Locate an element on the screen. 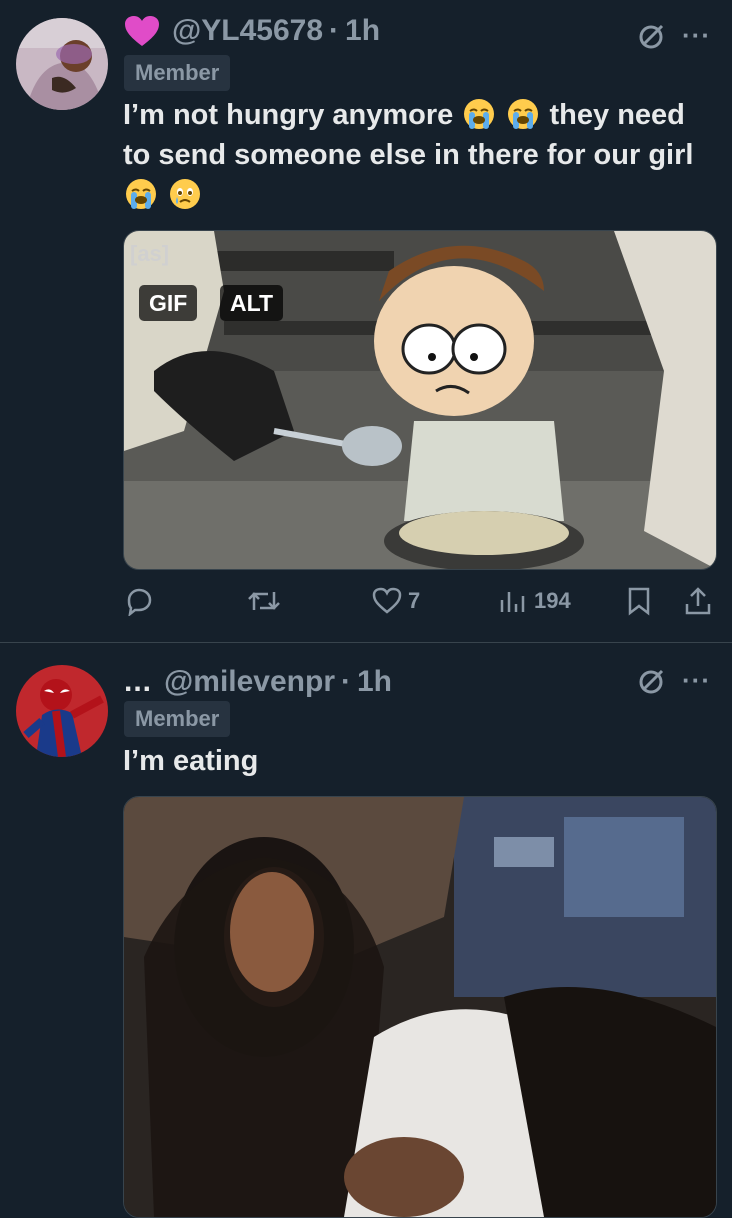 The height and width of the screenshot is (1218, 732). heart-icon is located at coordinates (142, 31).